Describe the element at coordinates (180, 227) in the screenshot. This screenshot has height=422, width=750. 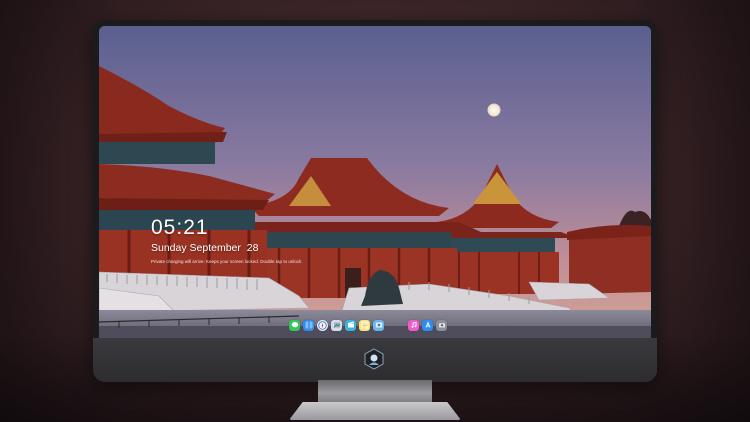
I see `lock-screen-time: 05:21` at that location.